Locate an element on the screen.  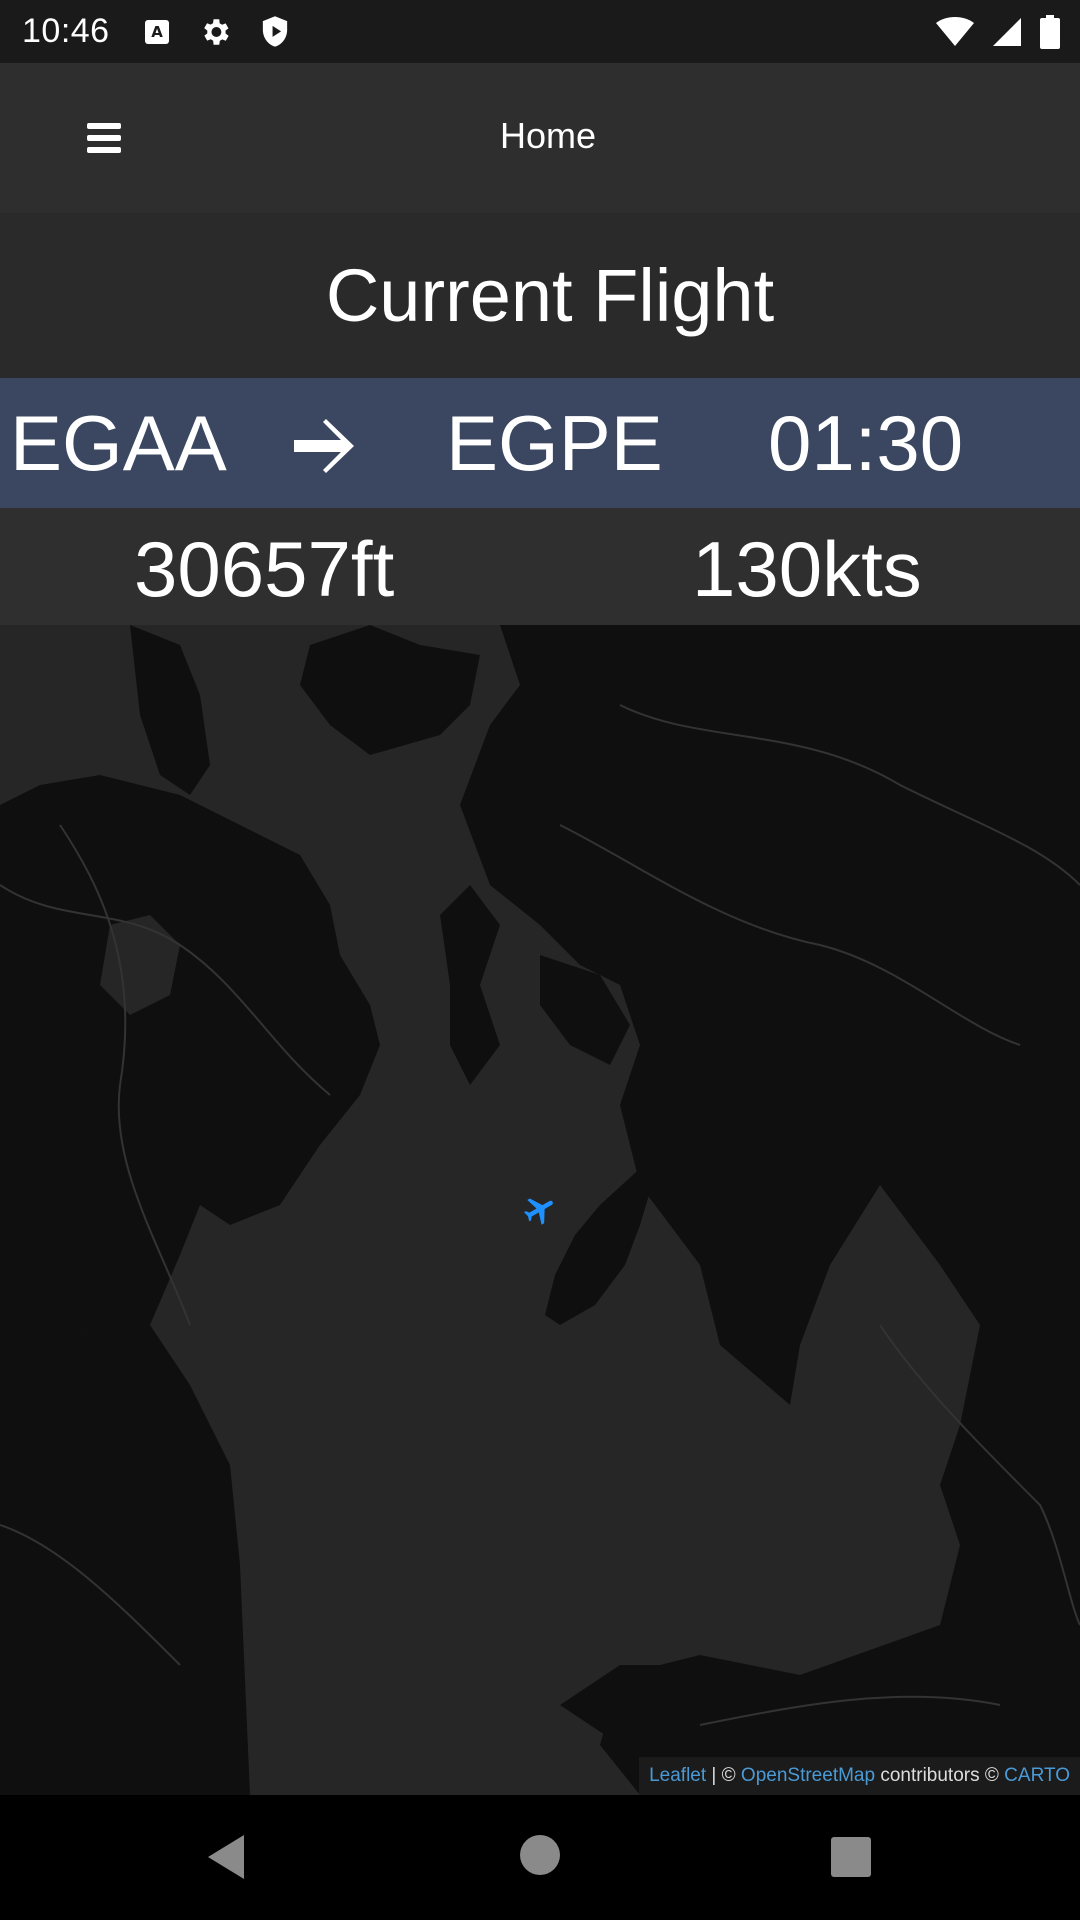
destination-airport: EGPE is located at coordinates (554, 443).